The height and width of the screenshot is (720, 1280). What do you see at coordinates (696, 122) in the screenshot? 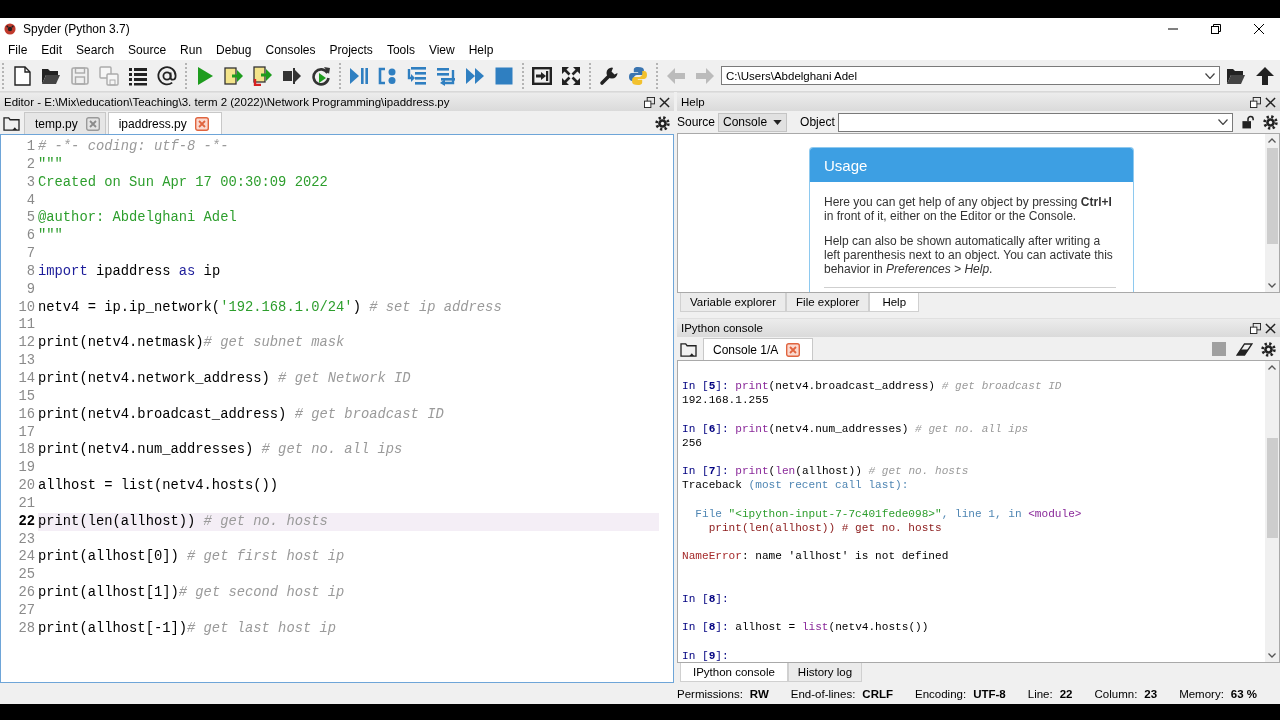
I see `source-label: Source` at bounding box center [696, 122].